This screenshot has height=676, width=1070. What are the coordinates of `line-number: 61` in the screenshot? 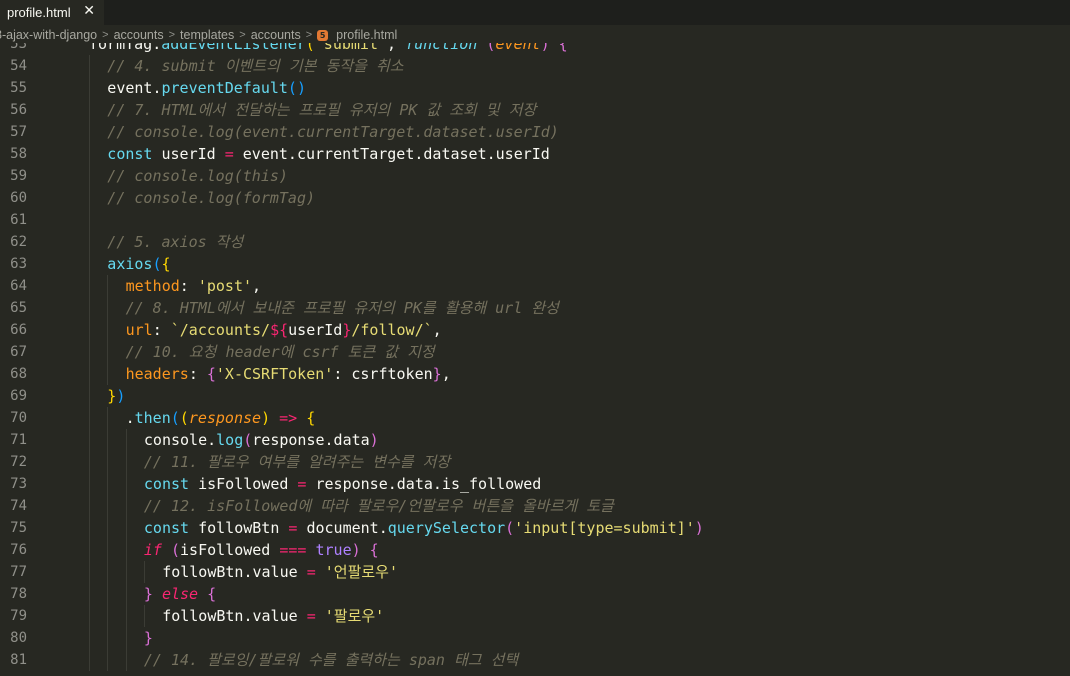 It's located at (18, 220).